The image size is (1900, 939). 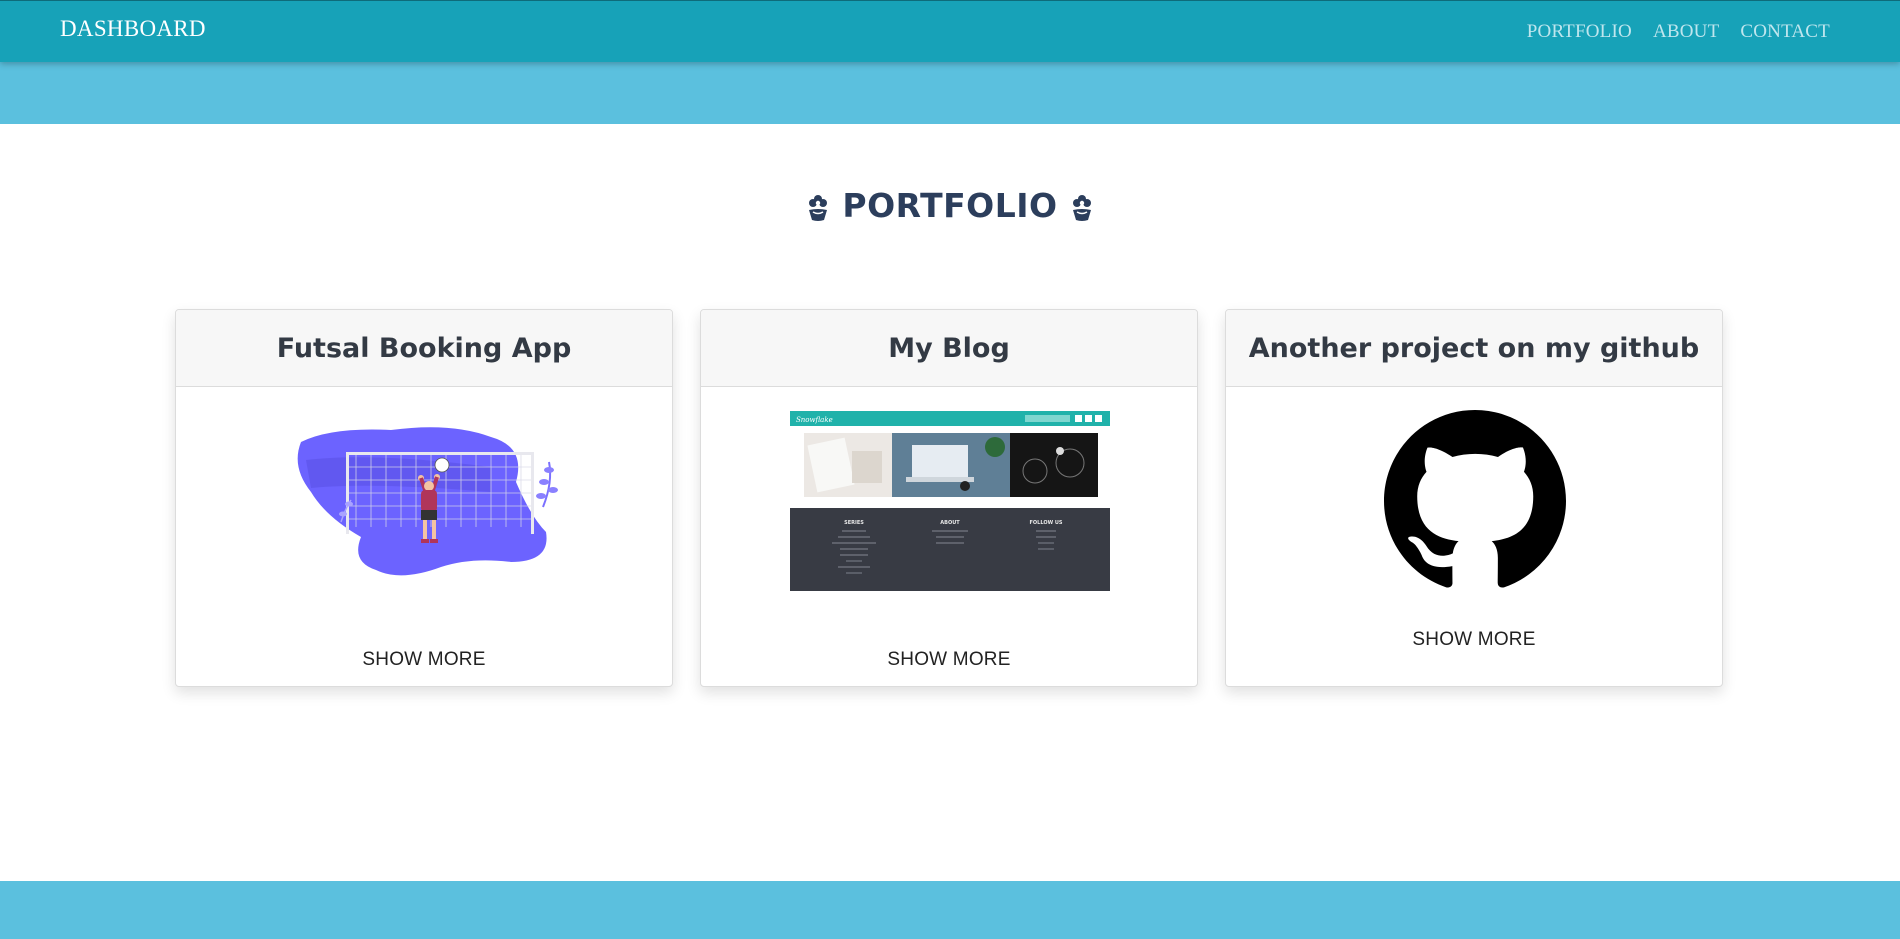 What do you see at coordinates (427, 501) in the screenshot?
I see `goalkeeper-illustration` at bounding box center [427, 501].